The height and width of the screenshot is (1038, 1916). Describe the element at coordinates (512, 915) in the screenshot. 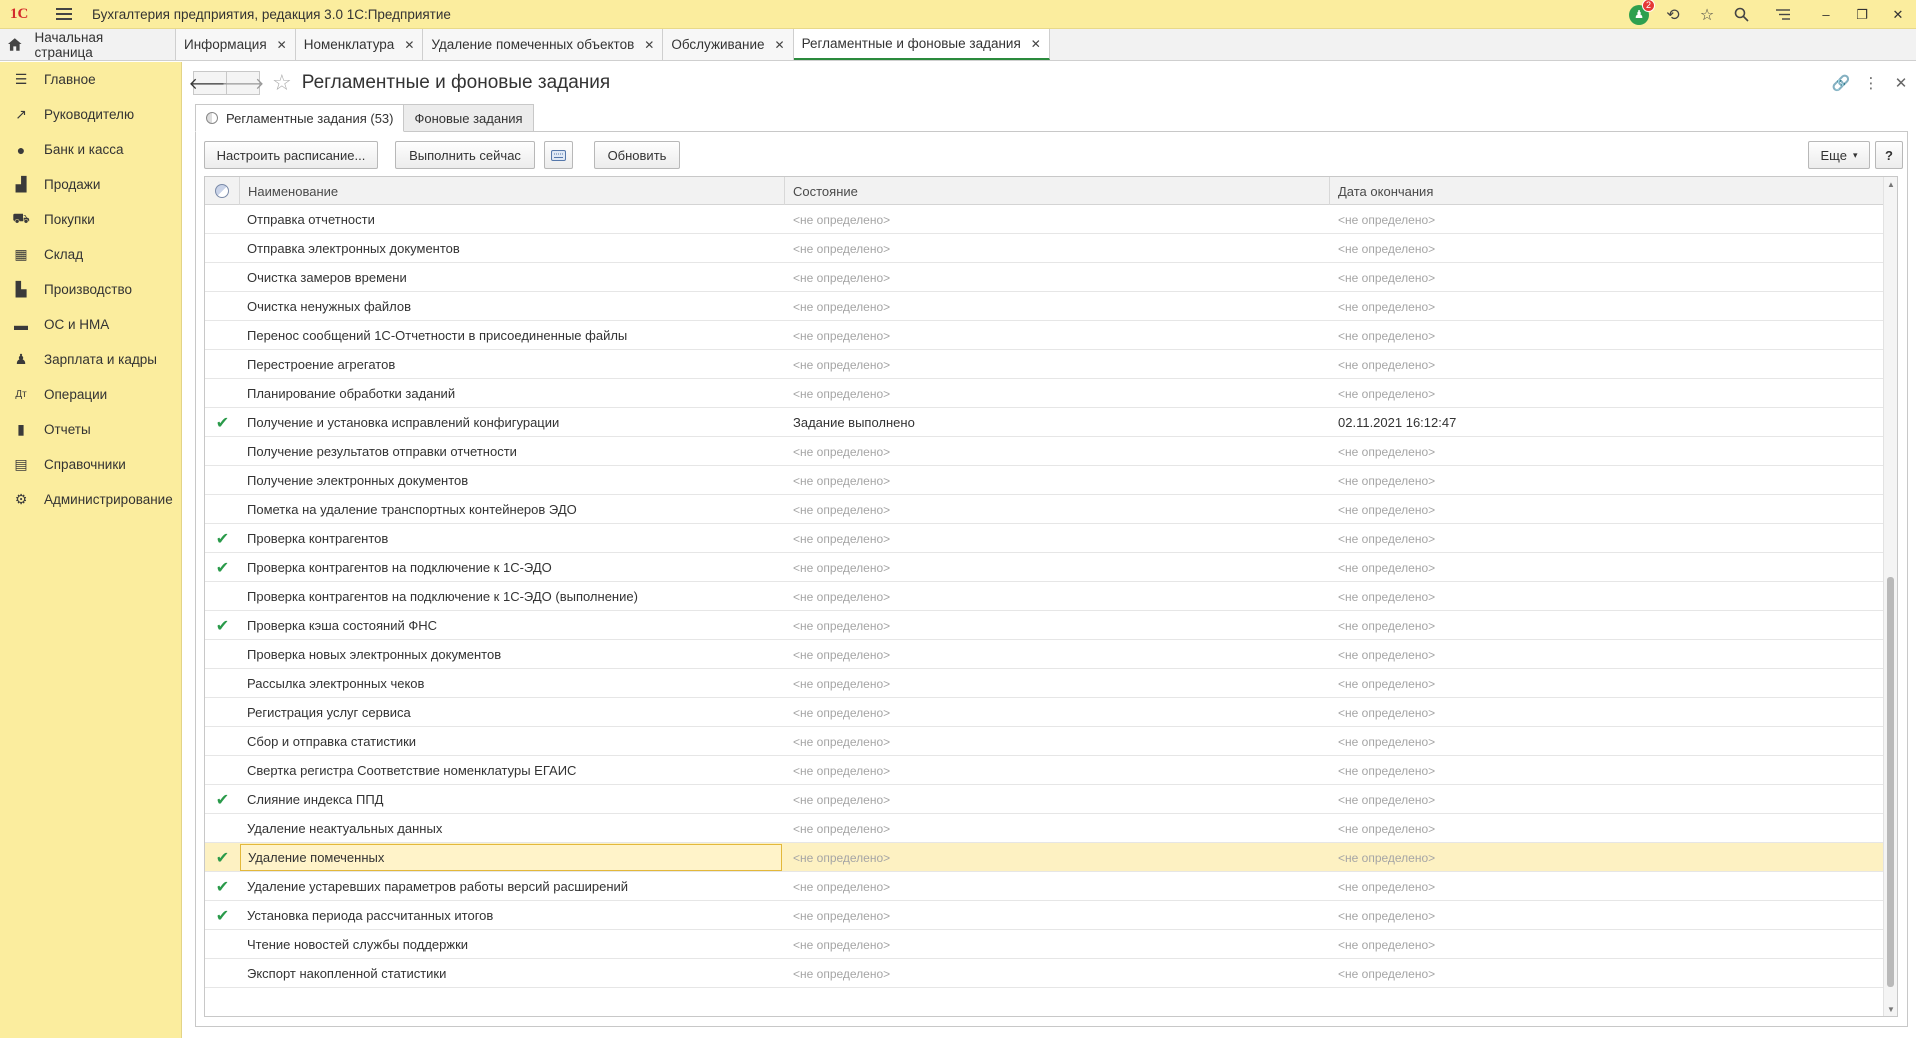

I see `job-name-cell: Установка периода рассчитанных итогов` at that location.